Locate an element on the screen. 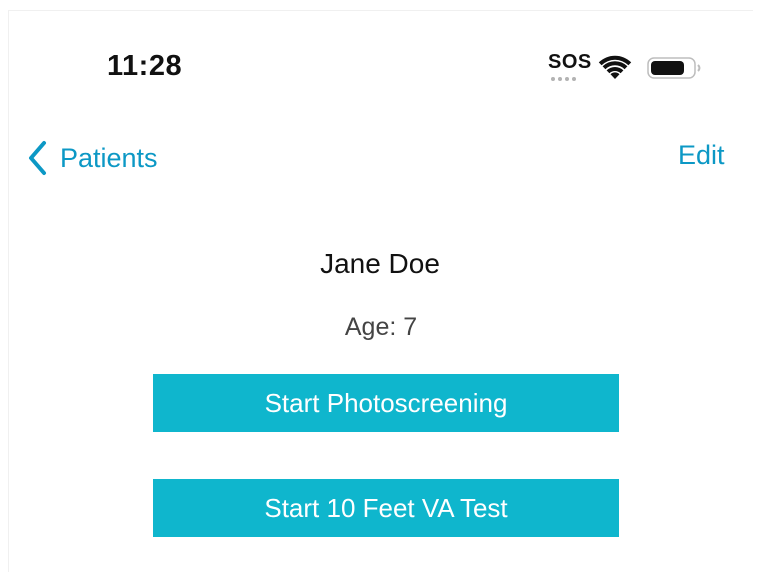  start-va-test-label: Start 10 Feet VA Test is located at coordinates (386, 507).